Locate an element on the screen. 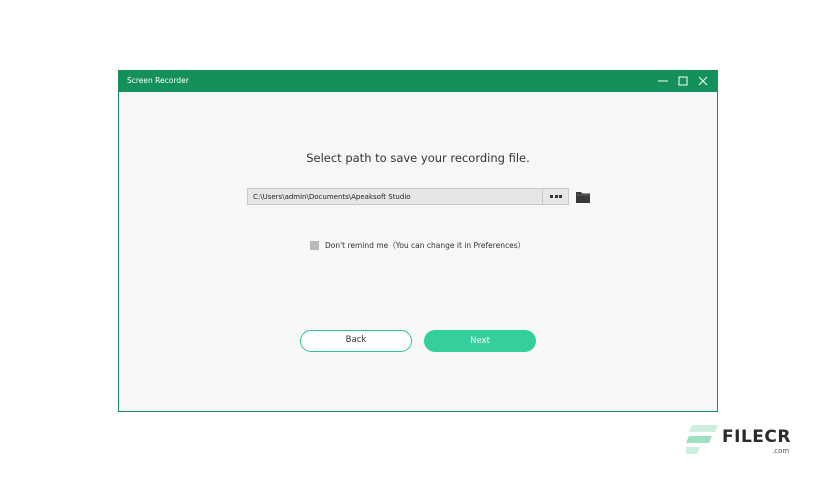  window-title: Screen Recorder is located at coordinates (158, 80).